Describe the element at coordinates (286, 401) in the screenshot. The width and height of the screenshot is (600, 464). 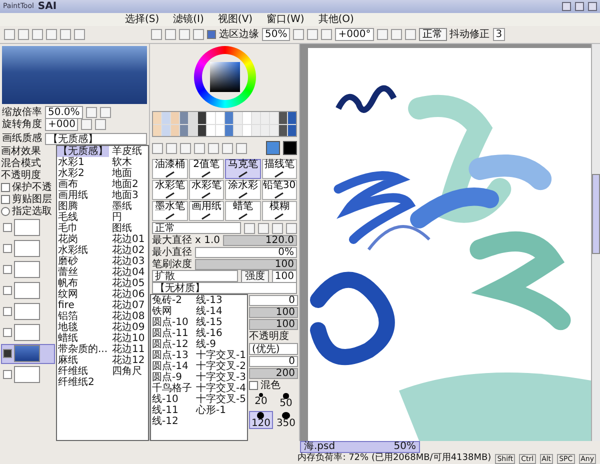
I see `brush-size-item: 50` at that location.